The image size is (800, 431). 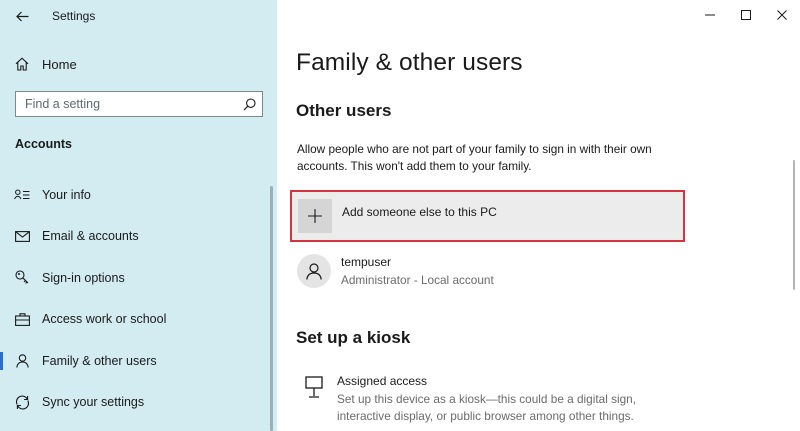 What do you see at coordinates (249, 103) in the screenshot?
I see `search-icon` at bounding box center [249, 103].